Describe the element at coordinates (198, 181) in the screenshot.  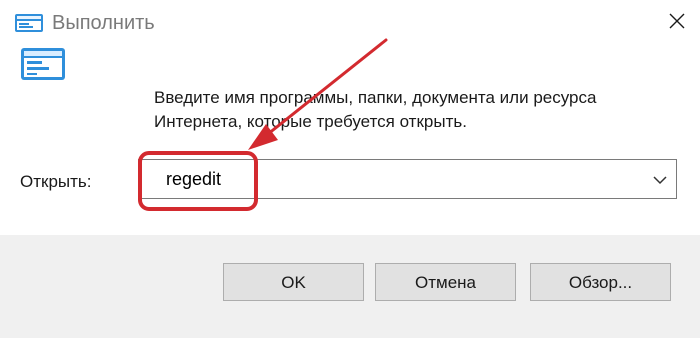
I see `highlight-box` at that location.